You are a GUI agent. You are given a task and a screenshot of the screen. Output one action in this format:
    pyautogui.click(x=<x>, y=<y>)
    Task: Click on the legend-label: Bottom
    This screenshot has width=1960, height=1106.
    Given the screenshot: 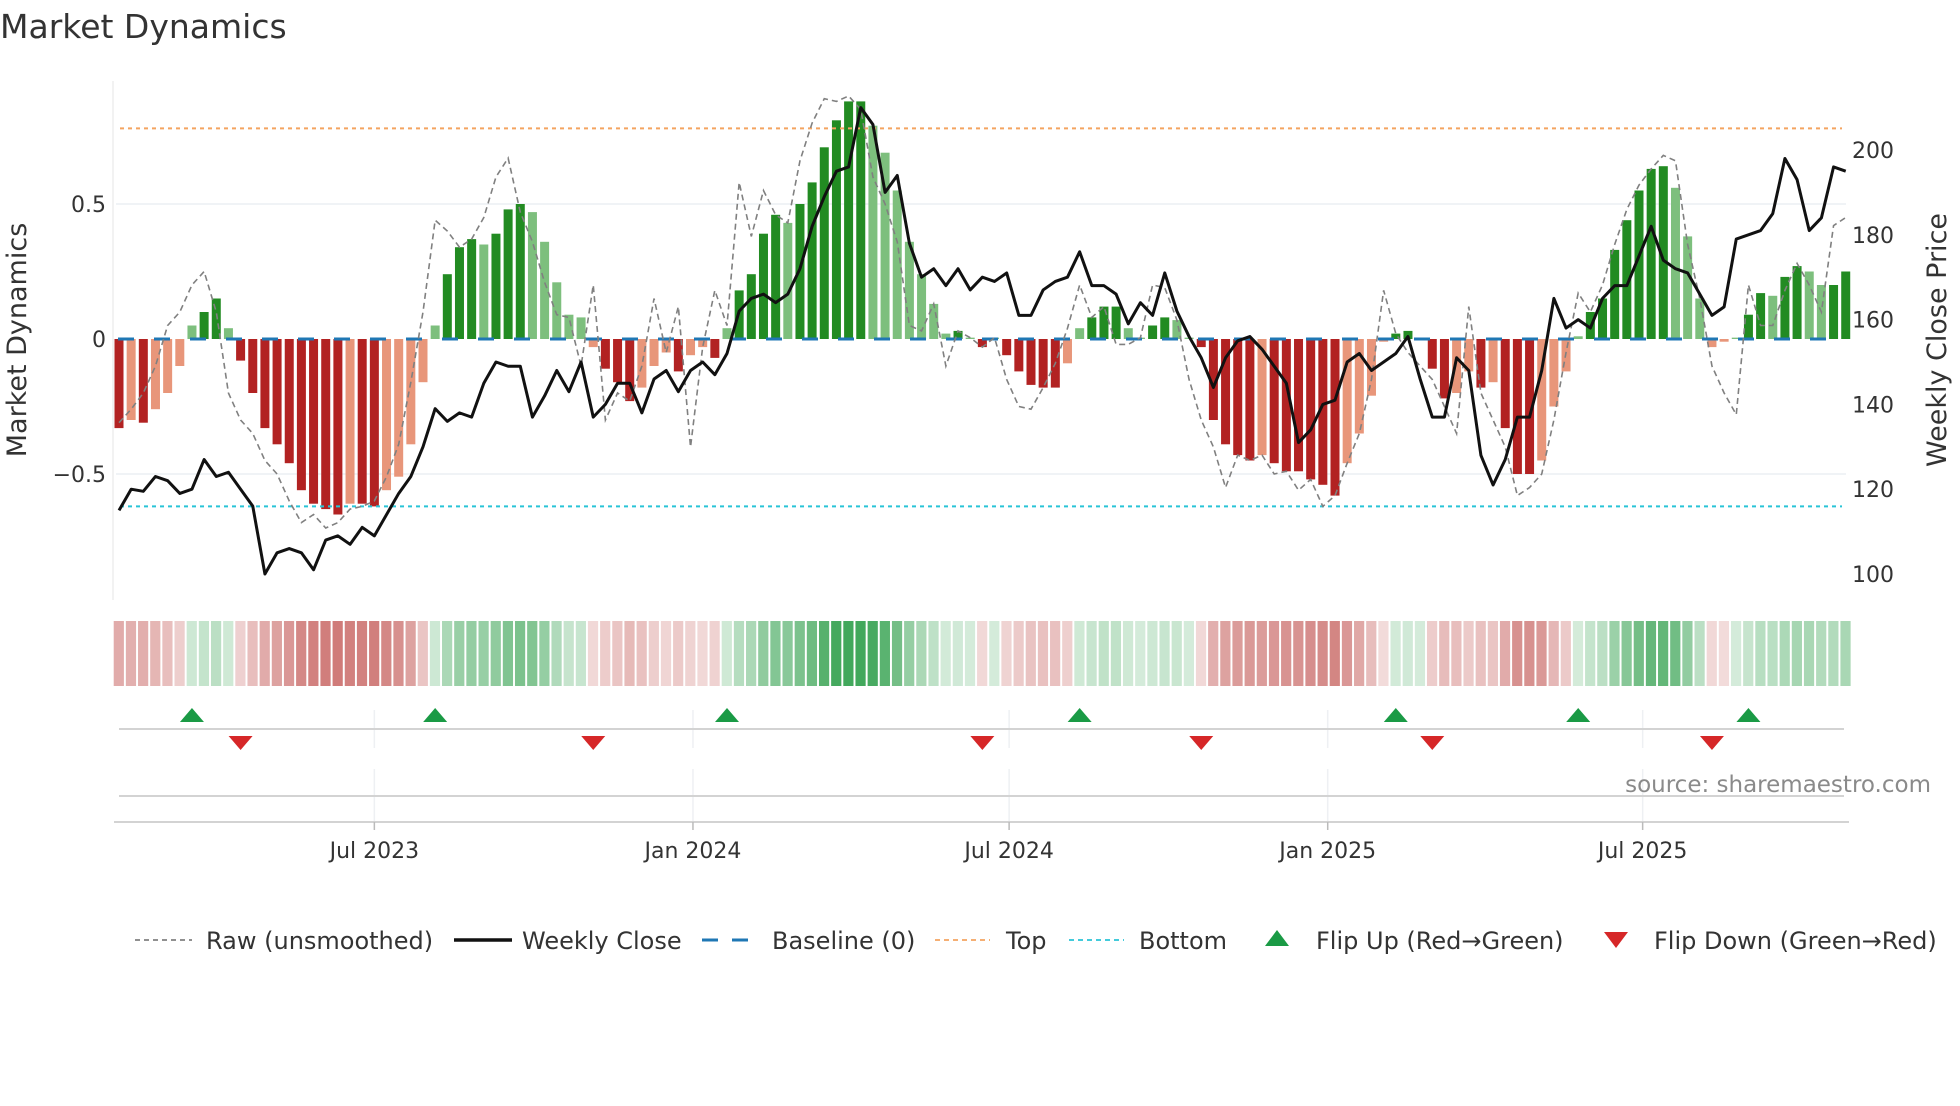 What is the action you would take?
    pyautogui.click(x=1183, y=941)
    